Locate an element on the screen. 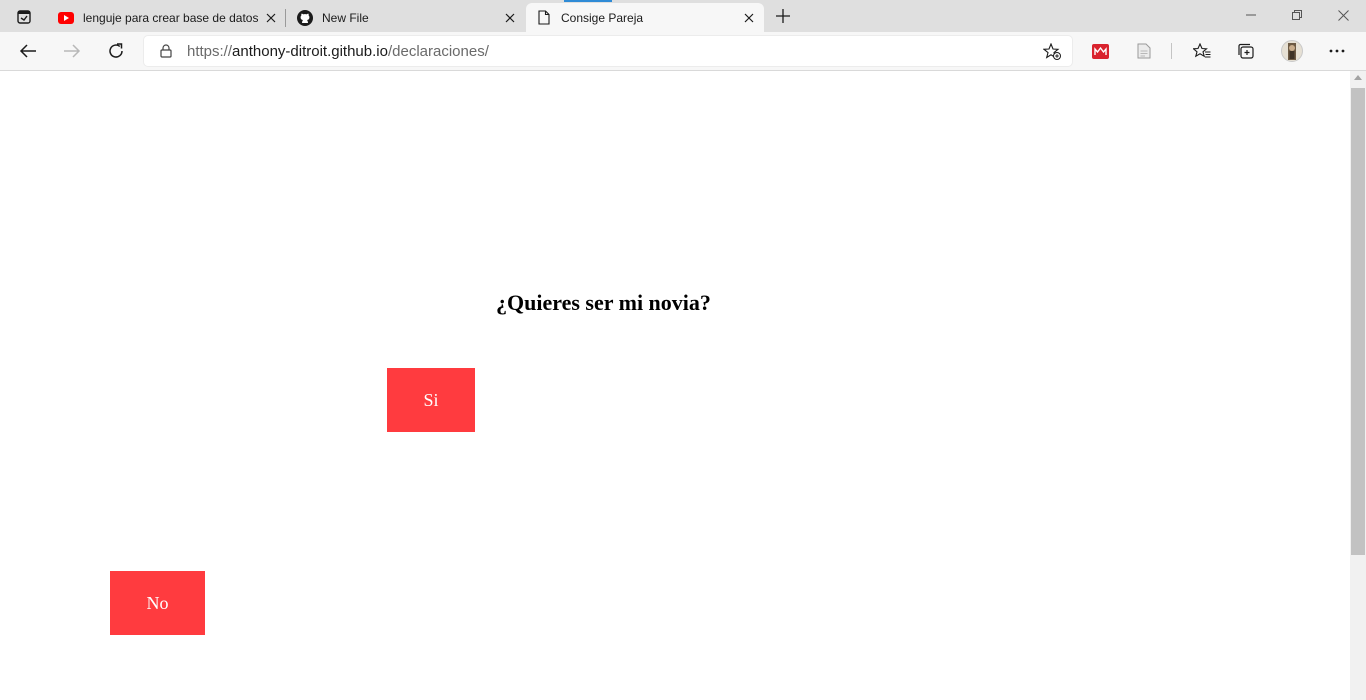 The height and width of the screenshot is (700, 1366). tab-actions-button is located at coordinates (24, 17).